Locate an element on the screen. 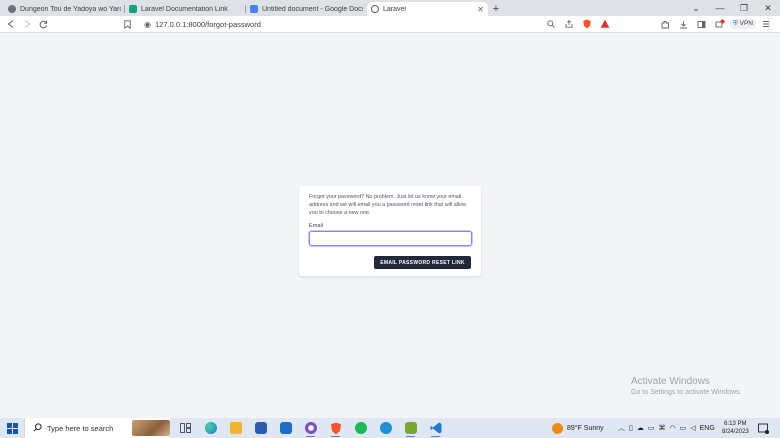  forward-button is located at coordinates (27, 24).